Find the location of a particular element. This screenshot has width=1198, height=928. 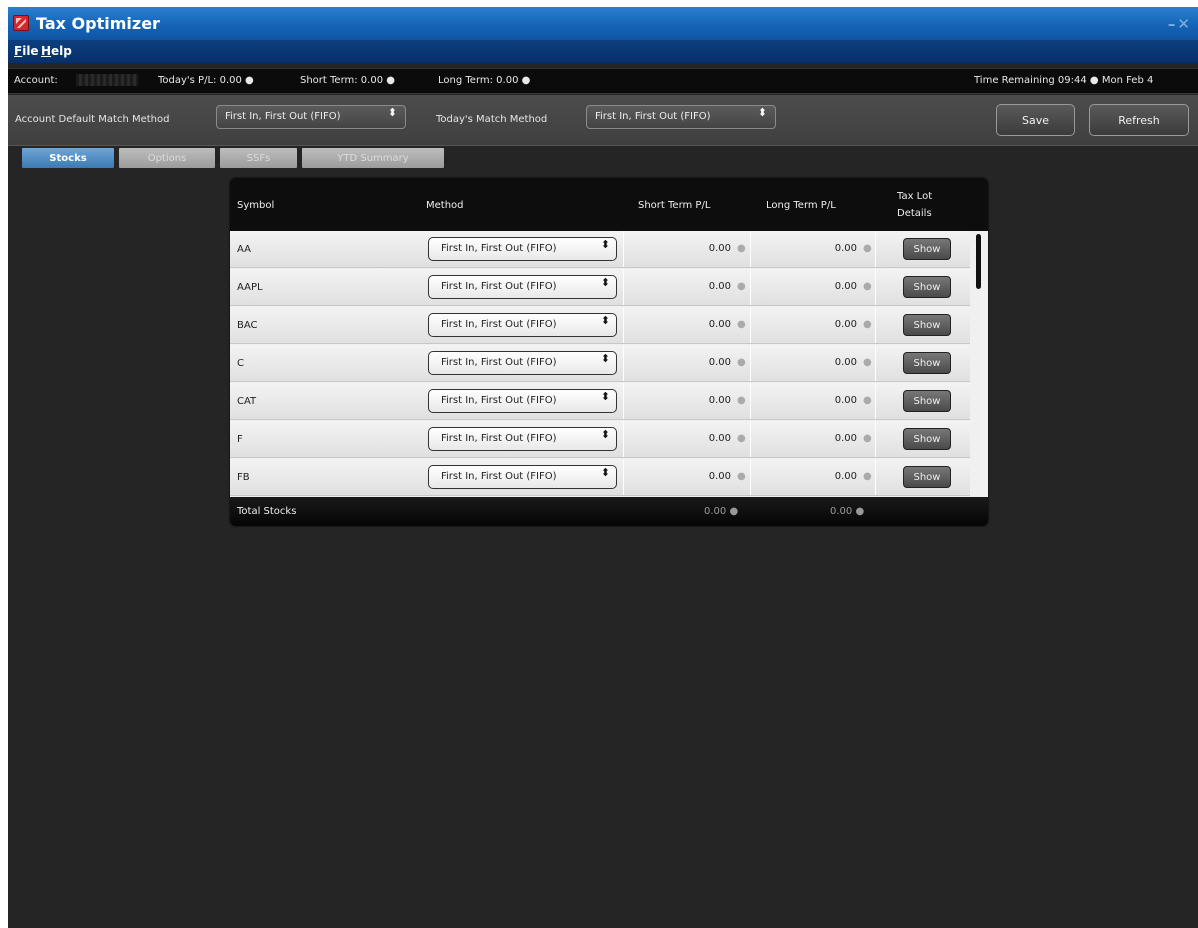

table-scrollbar is located at coordinates (979, 364).